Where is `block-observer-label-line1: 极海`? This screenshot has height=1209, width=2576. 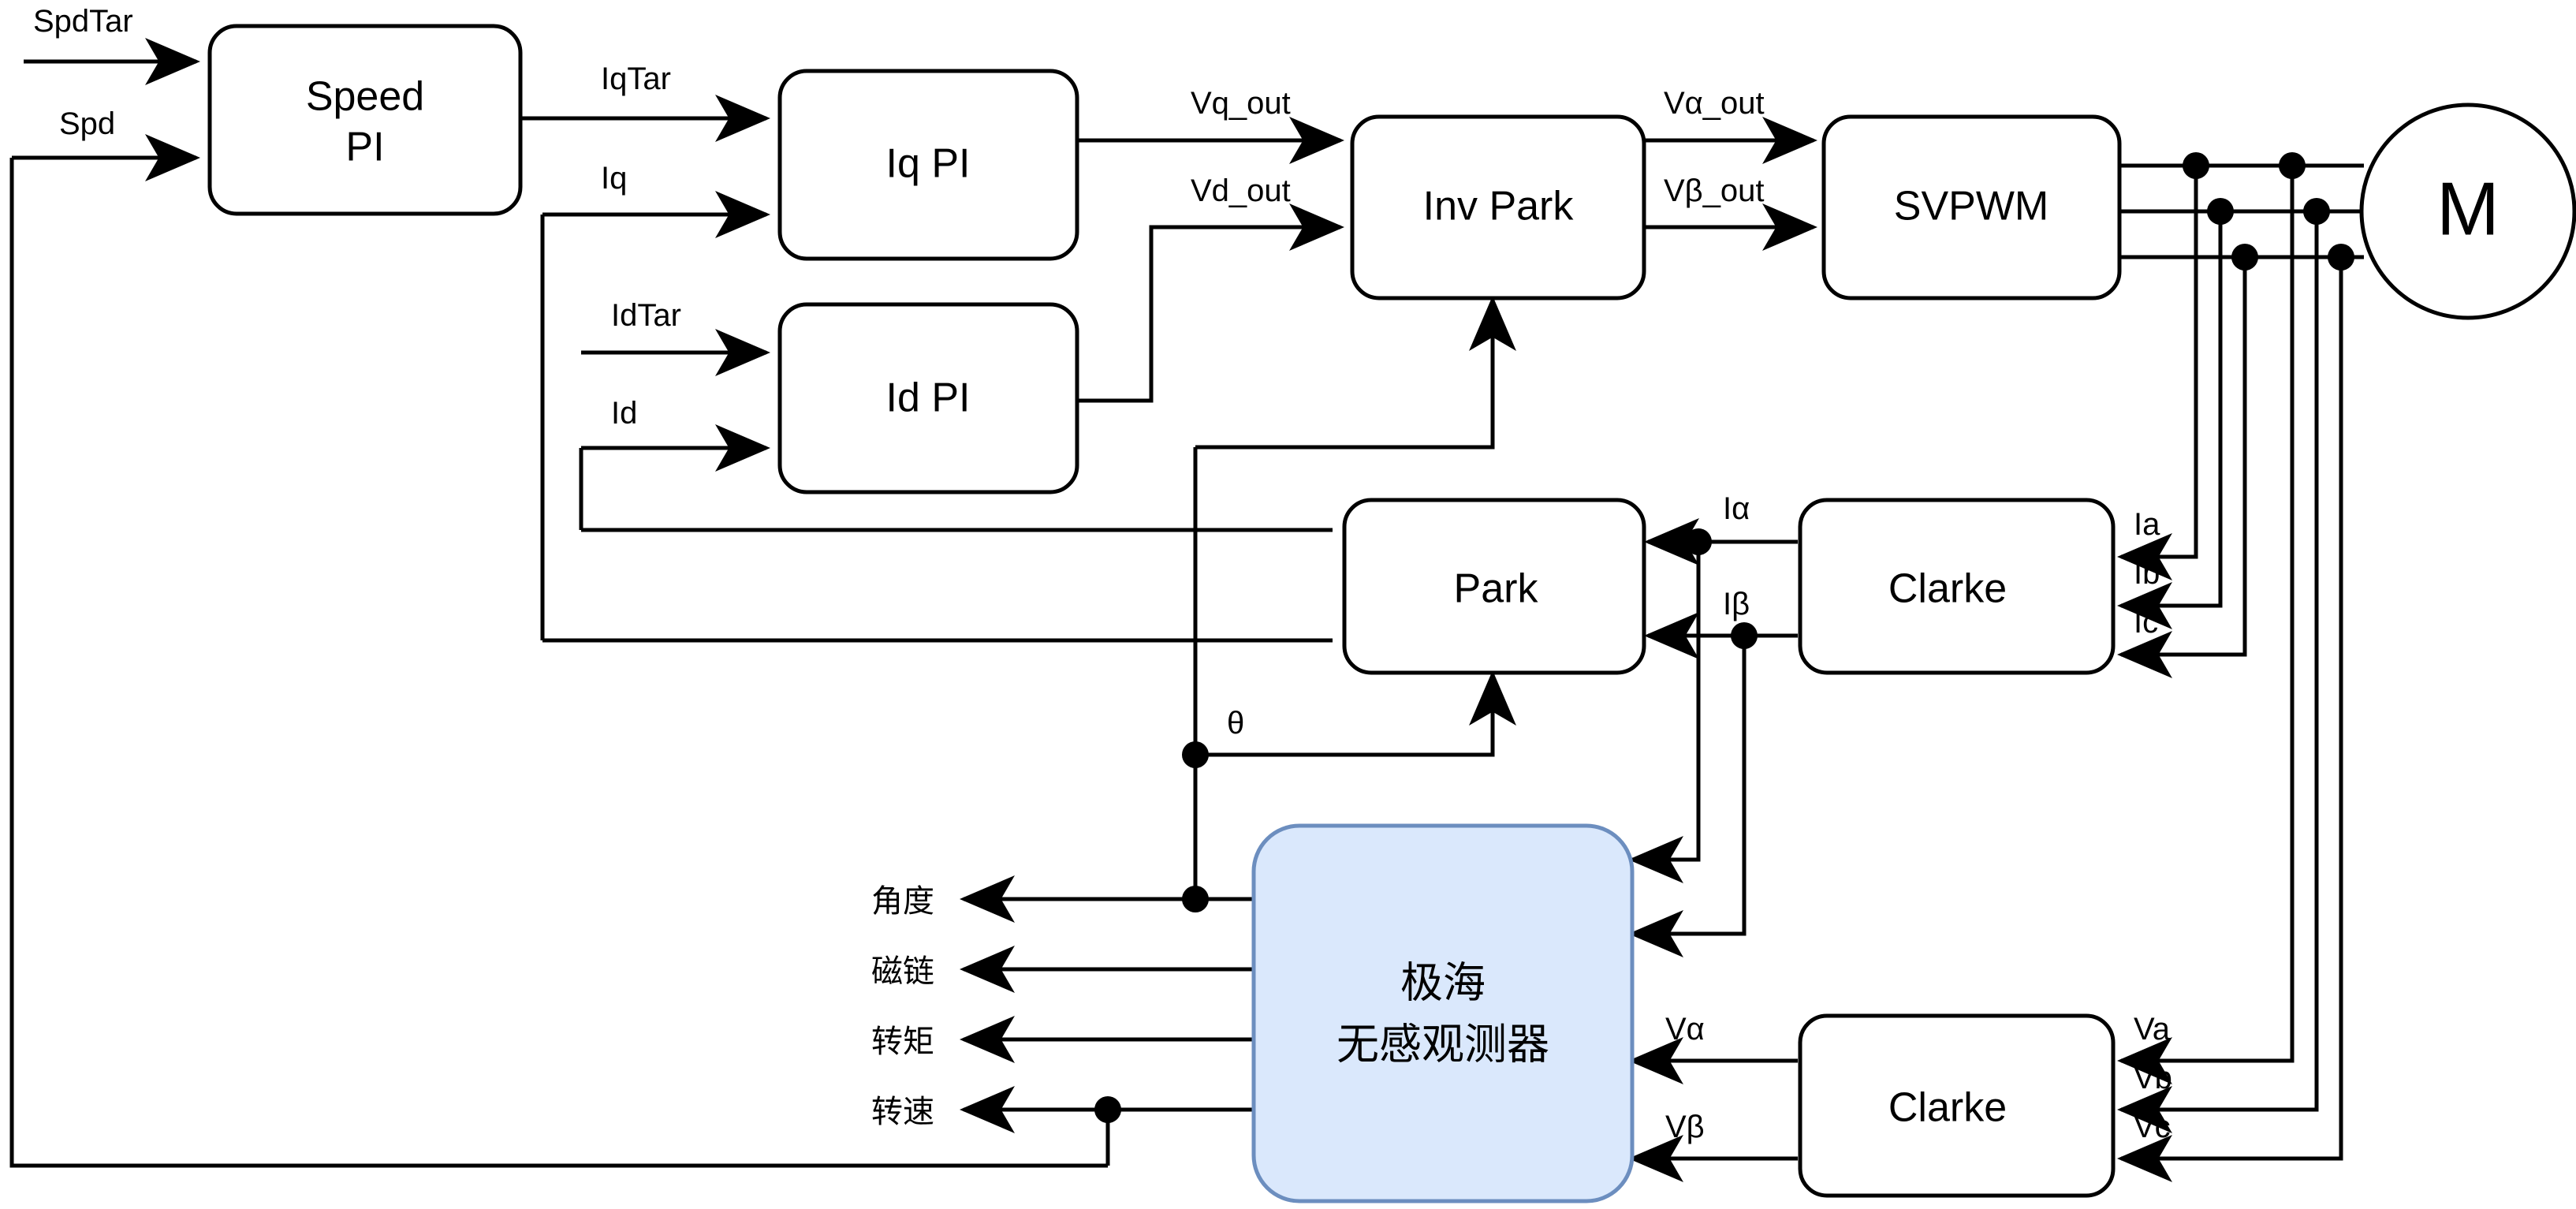
block-observer-label-line1: 极海 is located at coordinates (1443, 983).